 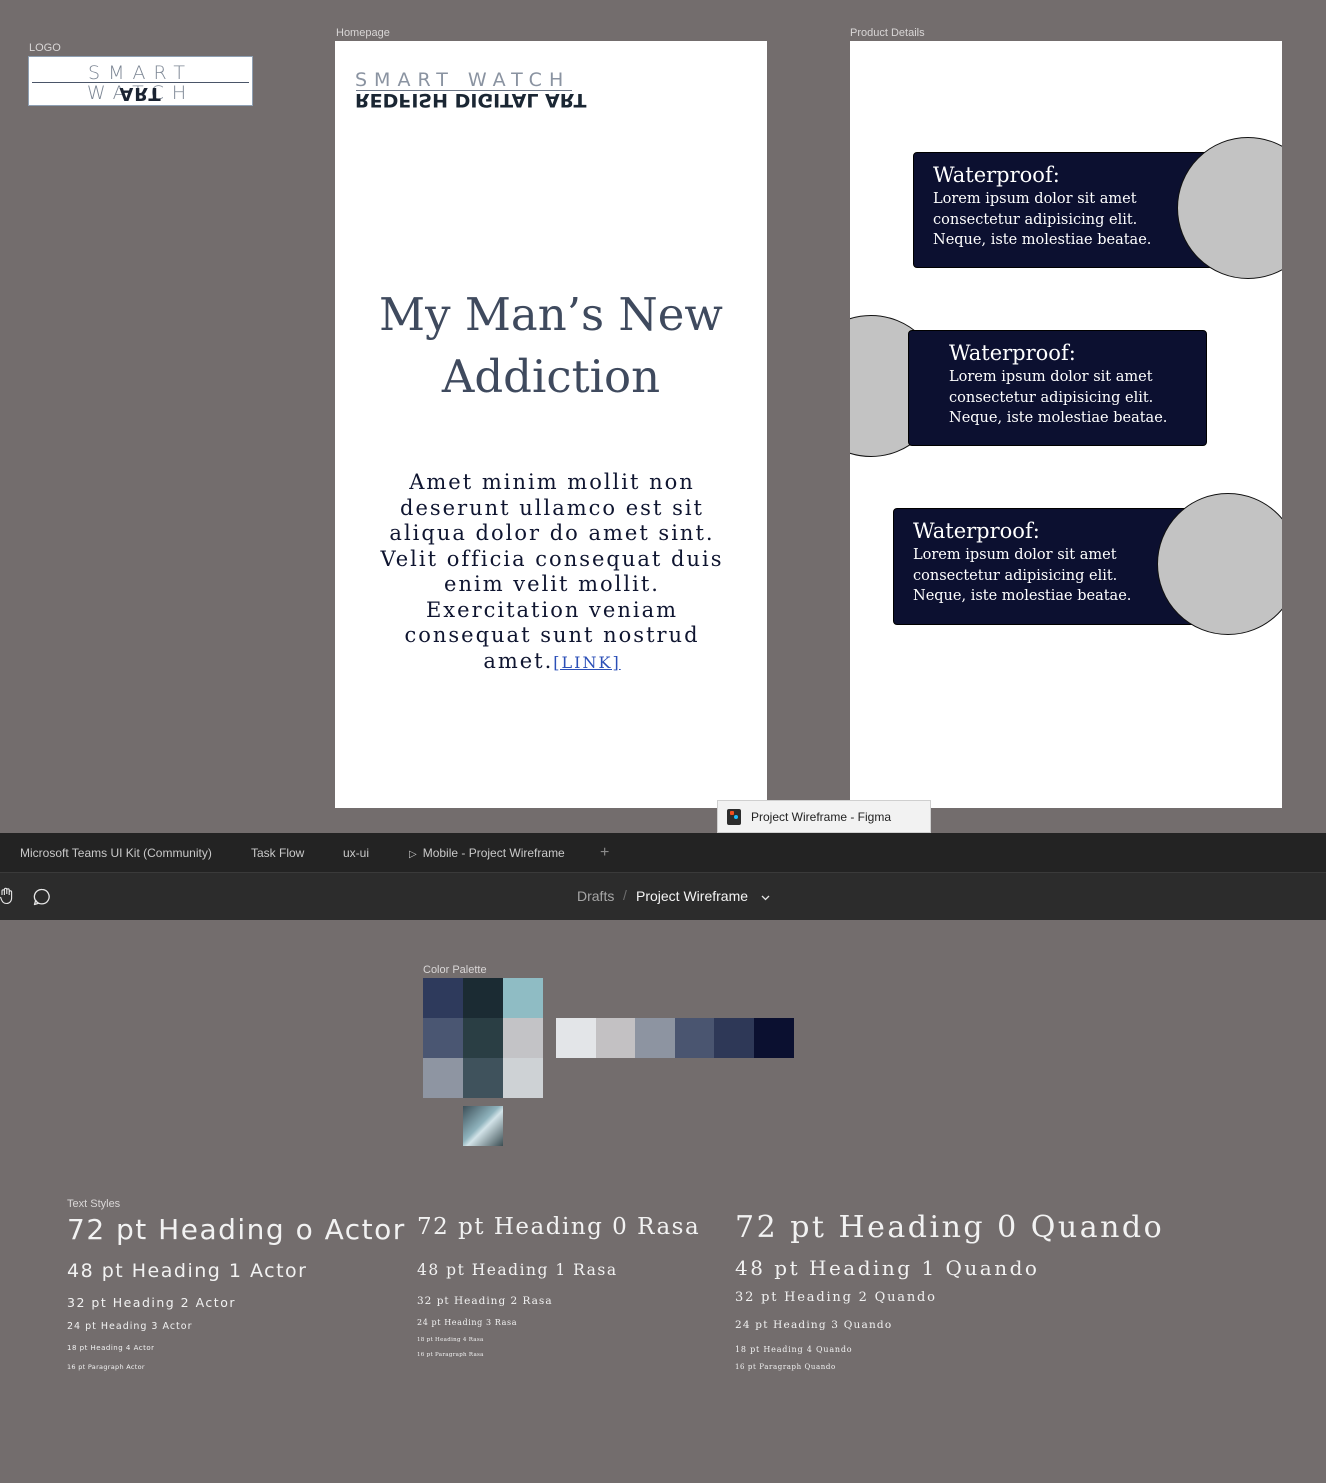 What do you see at coordinates (7, 896) in the screenshot?
I see `hand-tool-icon` at bounding box center [7, 896].